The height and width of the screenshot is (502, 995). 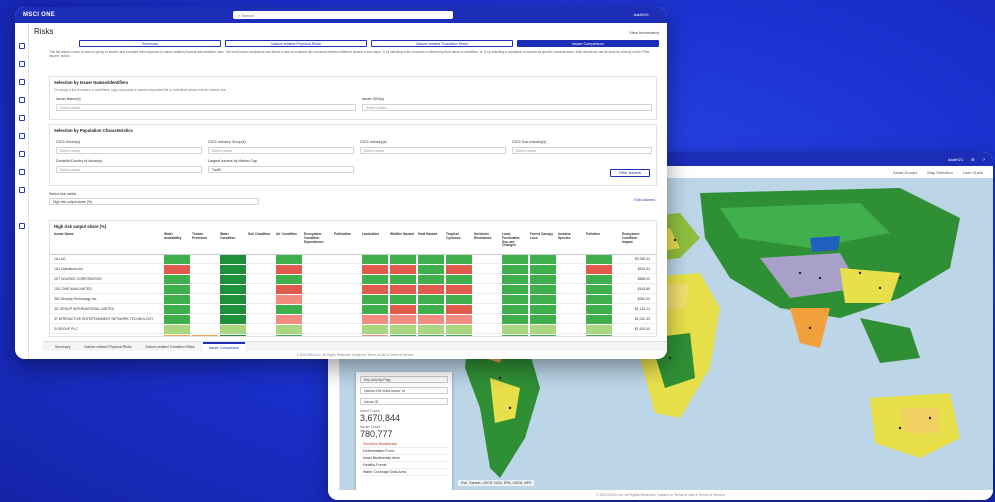 I want to click on app-logo: MSCI ONE, so click(x=39, y=15).